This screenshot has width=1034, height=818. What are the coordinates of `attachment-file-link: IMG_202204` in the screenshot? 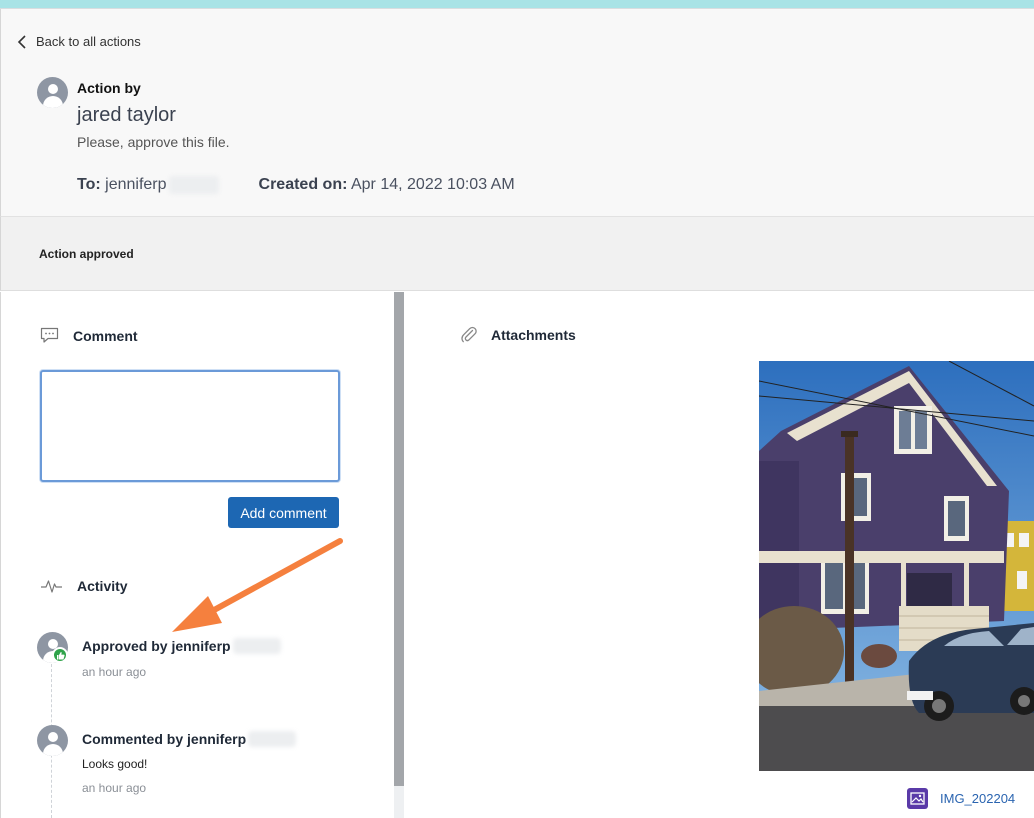 It's located at (961, 798).